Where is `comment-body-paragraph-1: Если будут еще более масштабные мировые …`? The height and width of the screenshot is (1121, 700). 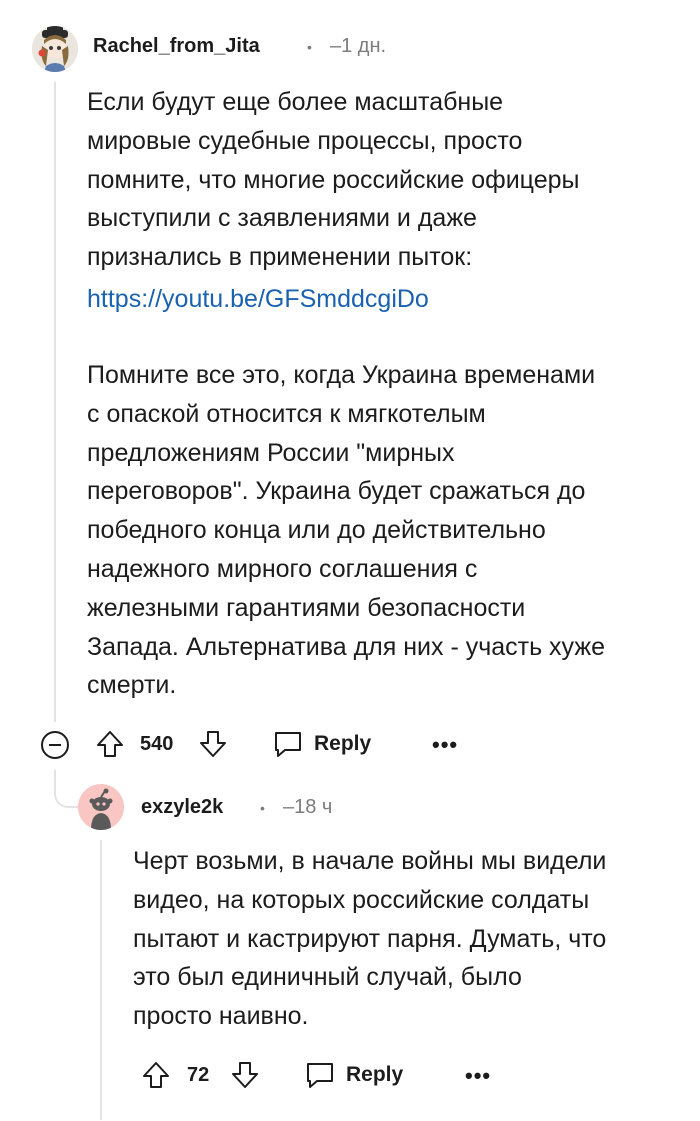 comment-body-paragraph-1: Если будут еще более масштабные мировые … is located at coordinates (333, 180).